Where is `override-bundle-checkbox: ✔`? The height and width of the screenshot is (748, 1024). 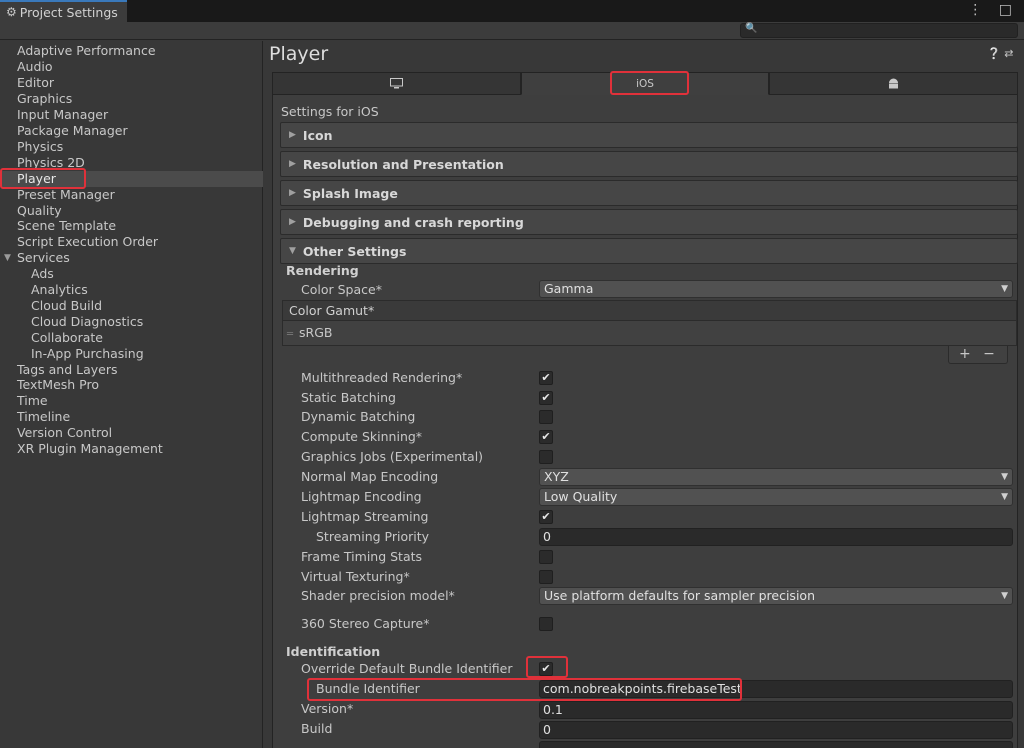
override-bundle-checkbox: ✔ is located at coordinates (546, 669).